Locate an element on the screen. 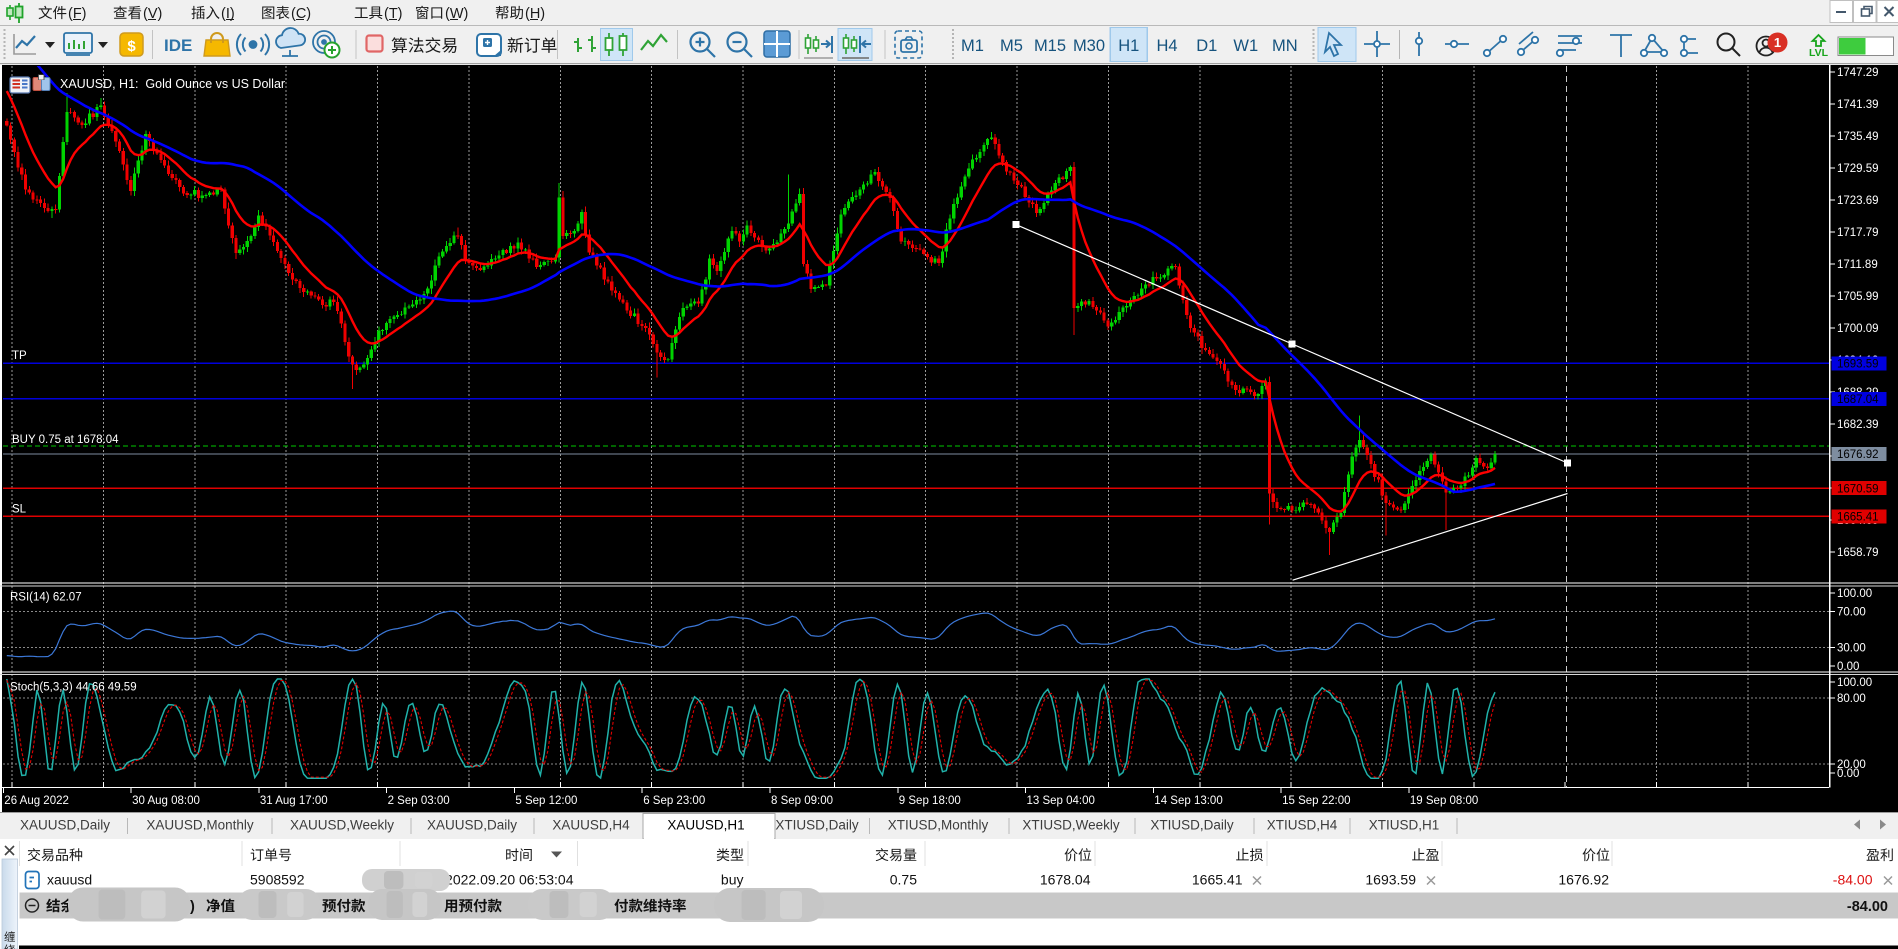 The image size is (1898, 949). svg-text: 80.00 is located at coordinates (1851, 699).